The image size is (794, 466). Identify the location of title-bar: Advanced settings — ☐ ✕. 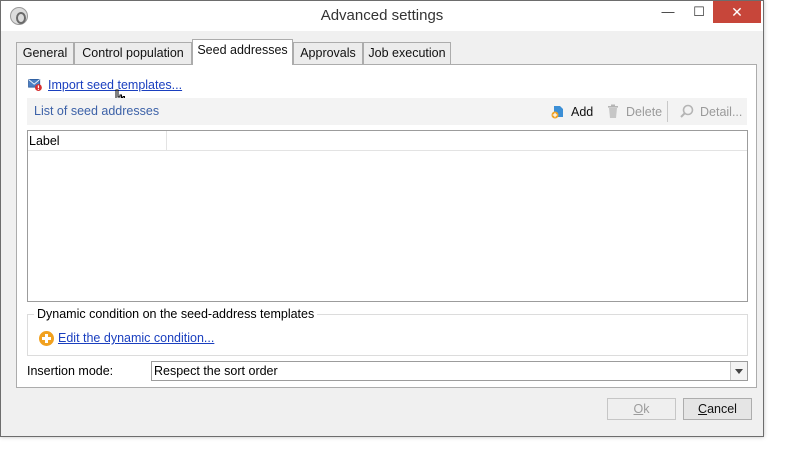
(382, 16).